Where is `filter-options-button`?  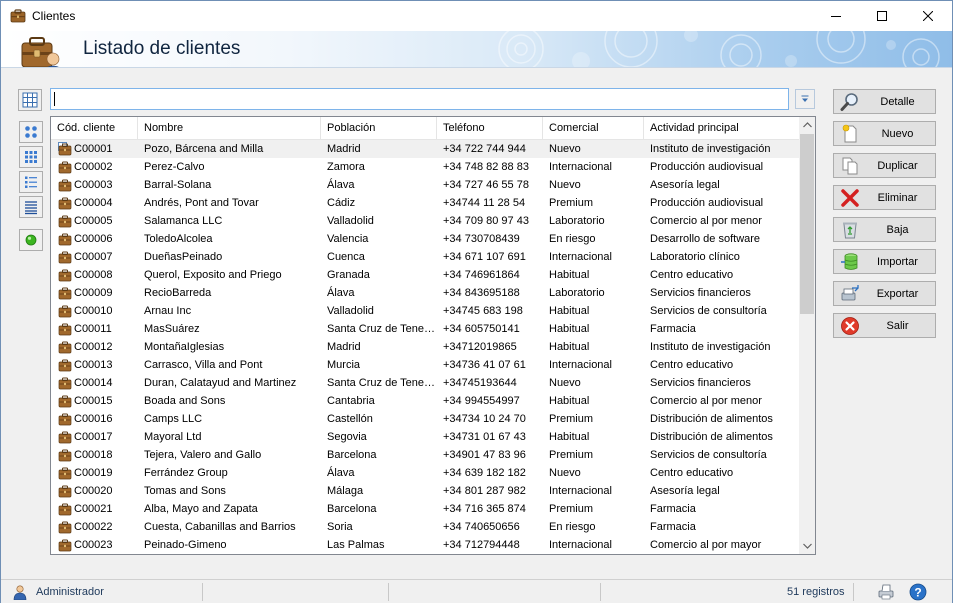 filter-options-button is located at coordinates (805, 99).